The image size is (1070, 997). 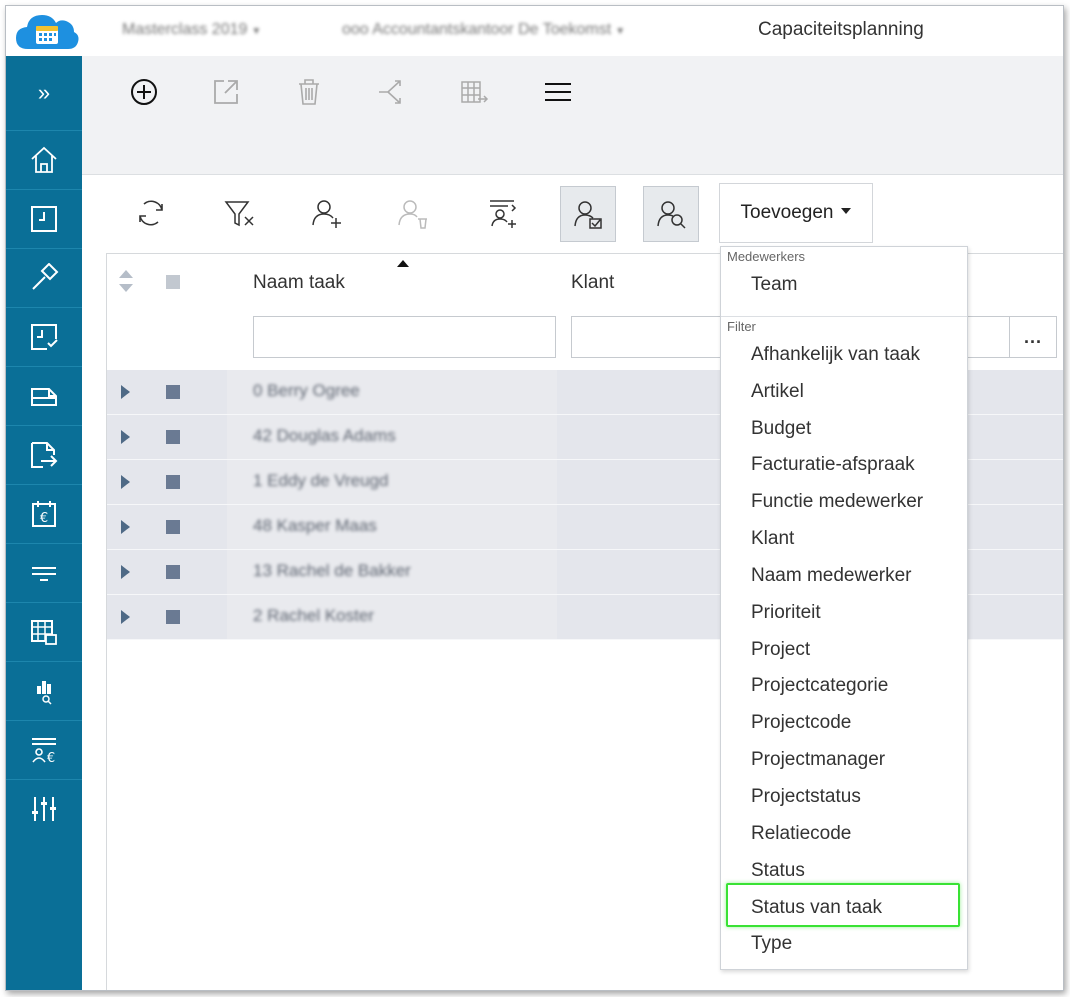 I want to click on caret-down-icon, so click(x=846, y=211).